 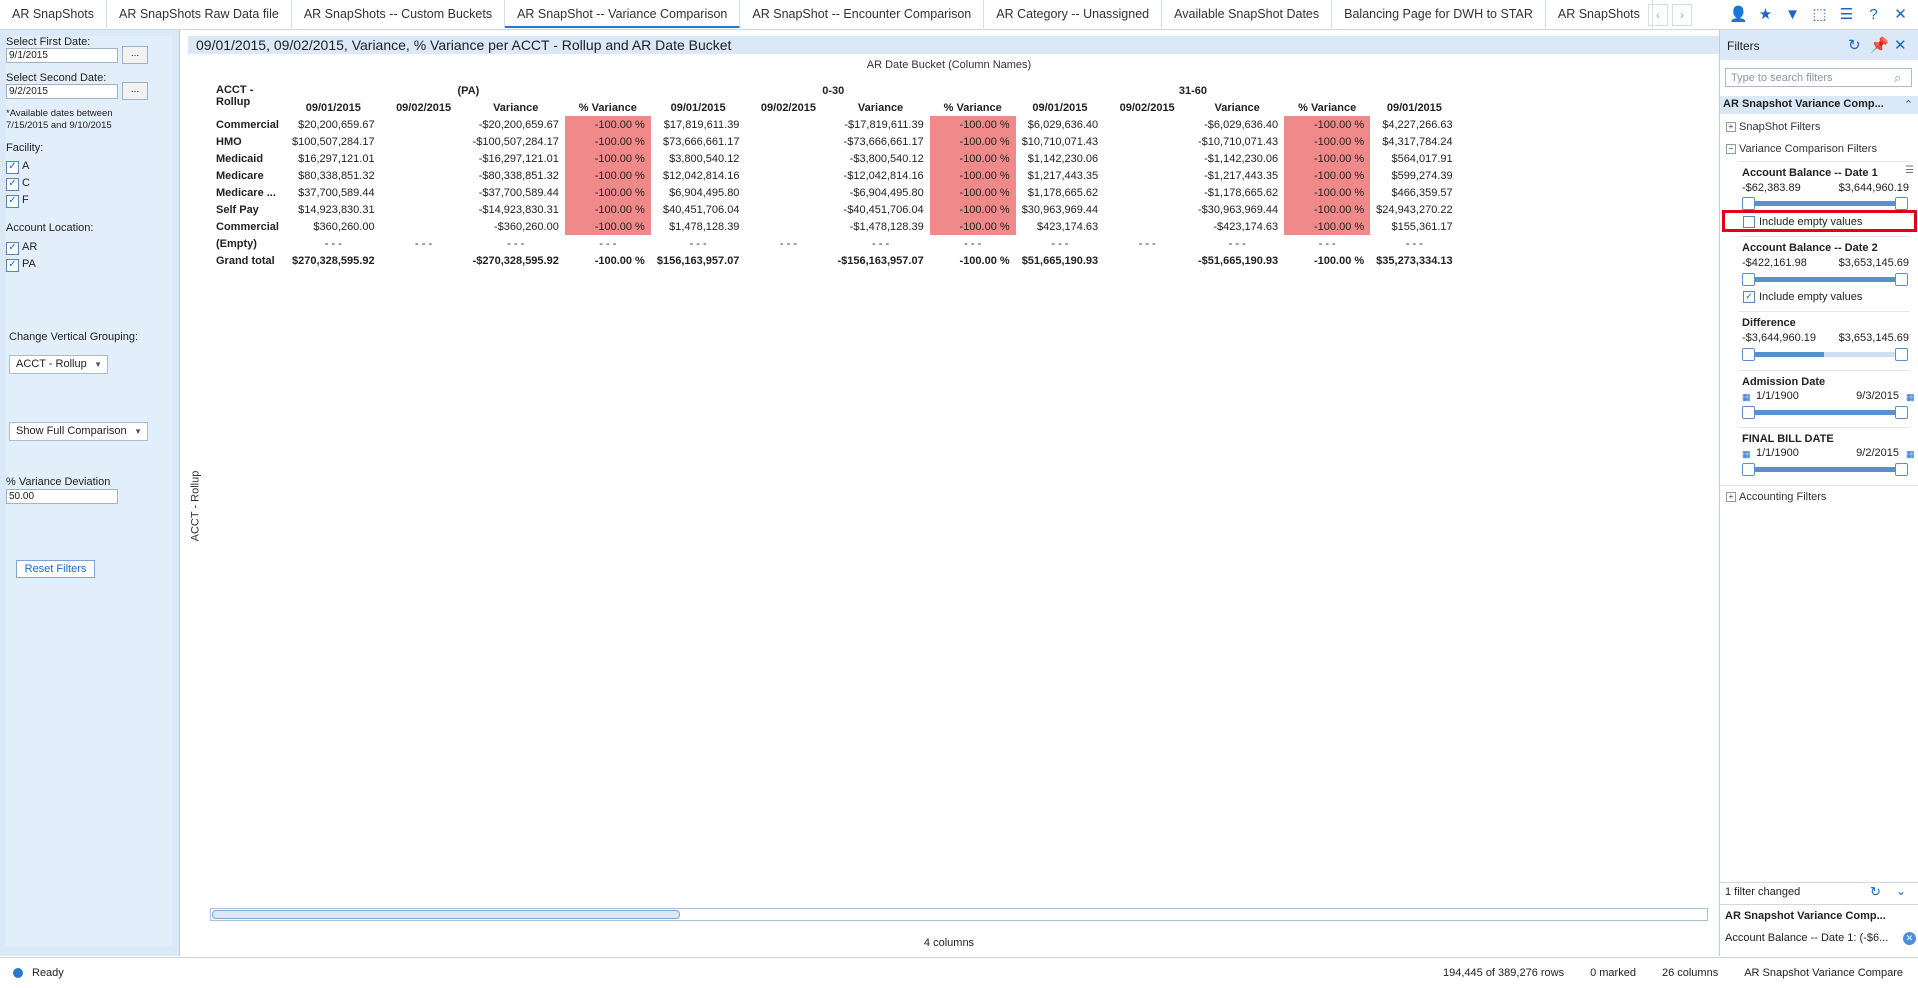 I want to click on table-cell: $270,328,595.92, so click(x=333, y=260).